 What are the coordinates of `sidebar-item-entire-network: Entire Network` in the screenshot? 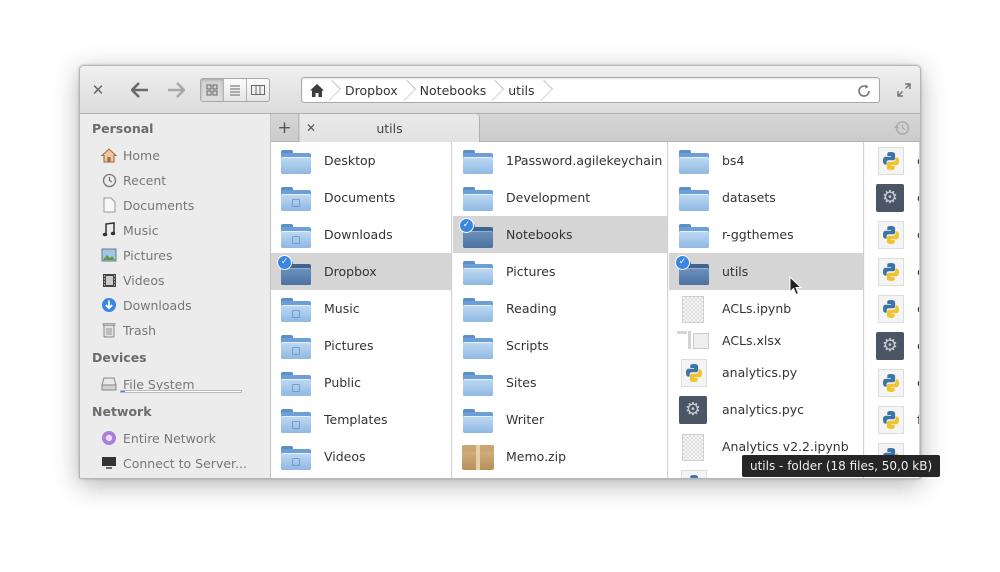 It's located at (184, 438).